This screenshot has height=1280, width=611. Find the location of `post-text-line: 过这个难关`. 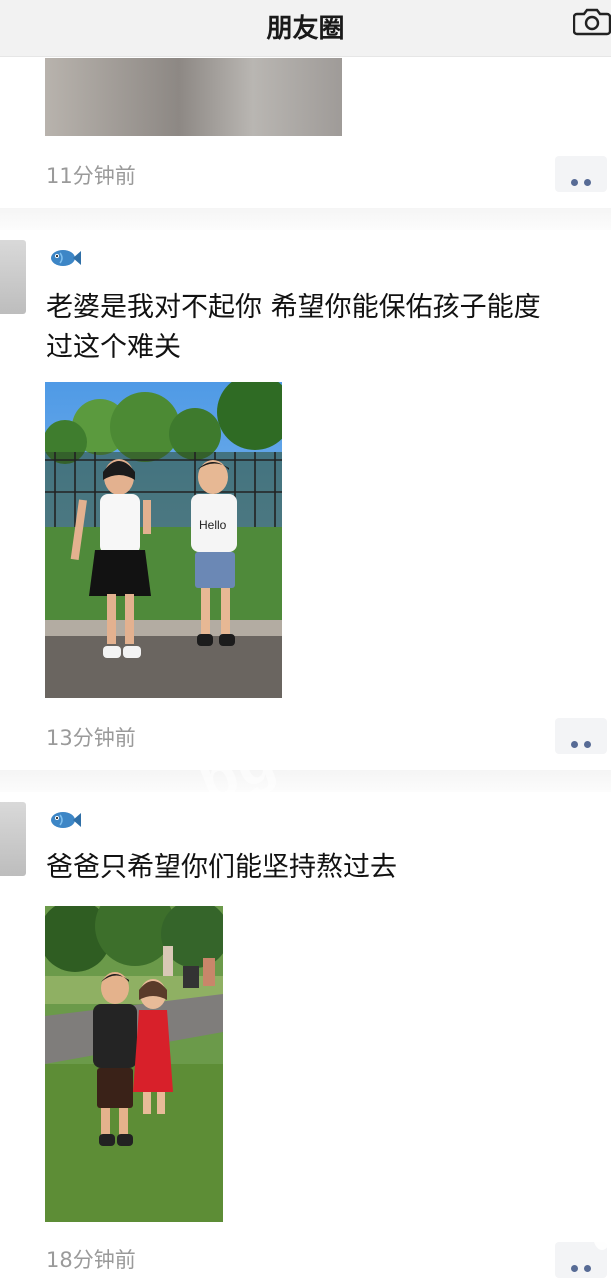

post-text-line: 过这个难关 is located at coordinates (113, 347).